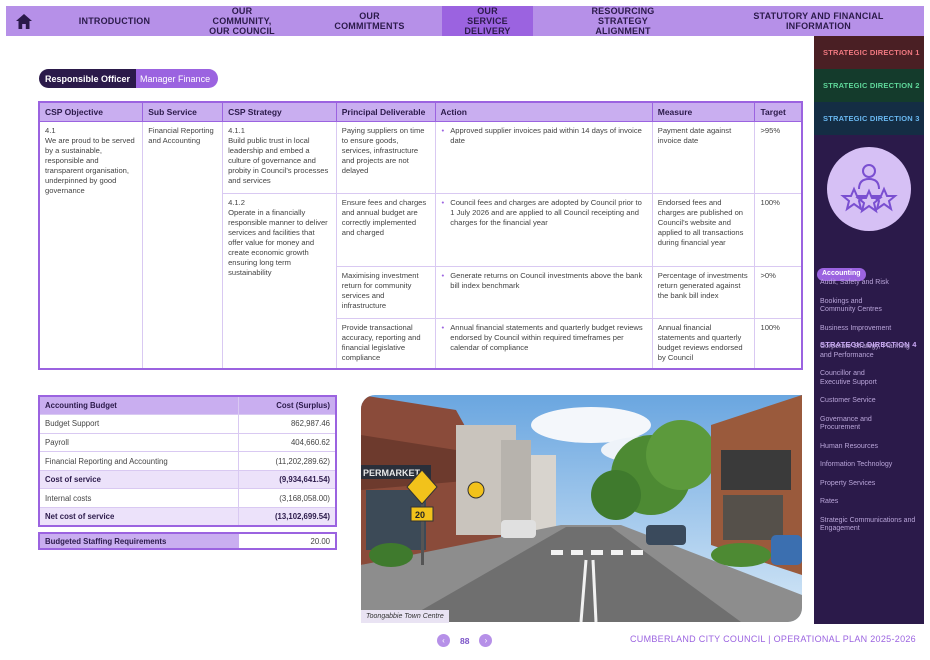 This screenshot has height=660, width=930. Describe the element at coordinates (623, 21) in the screenshot. I see `nav-resourcing-strategy: RESOURCING STRATEGY ALIGNMENT` at that location.